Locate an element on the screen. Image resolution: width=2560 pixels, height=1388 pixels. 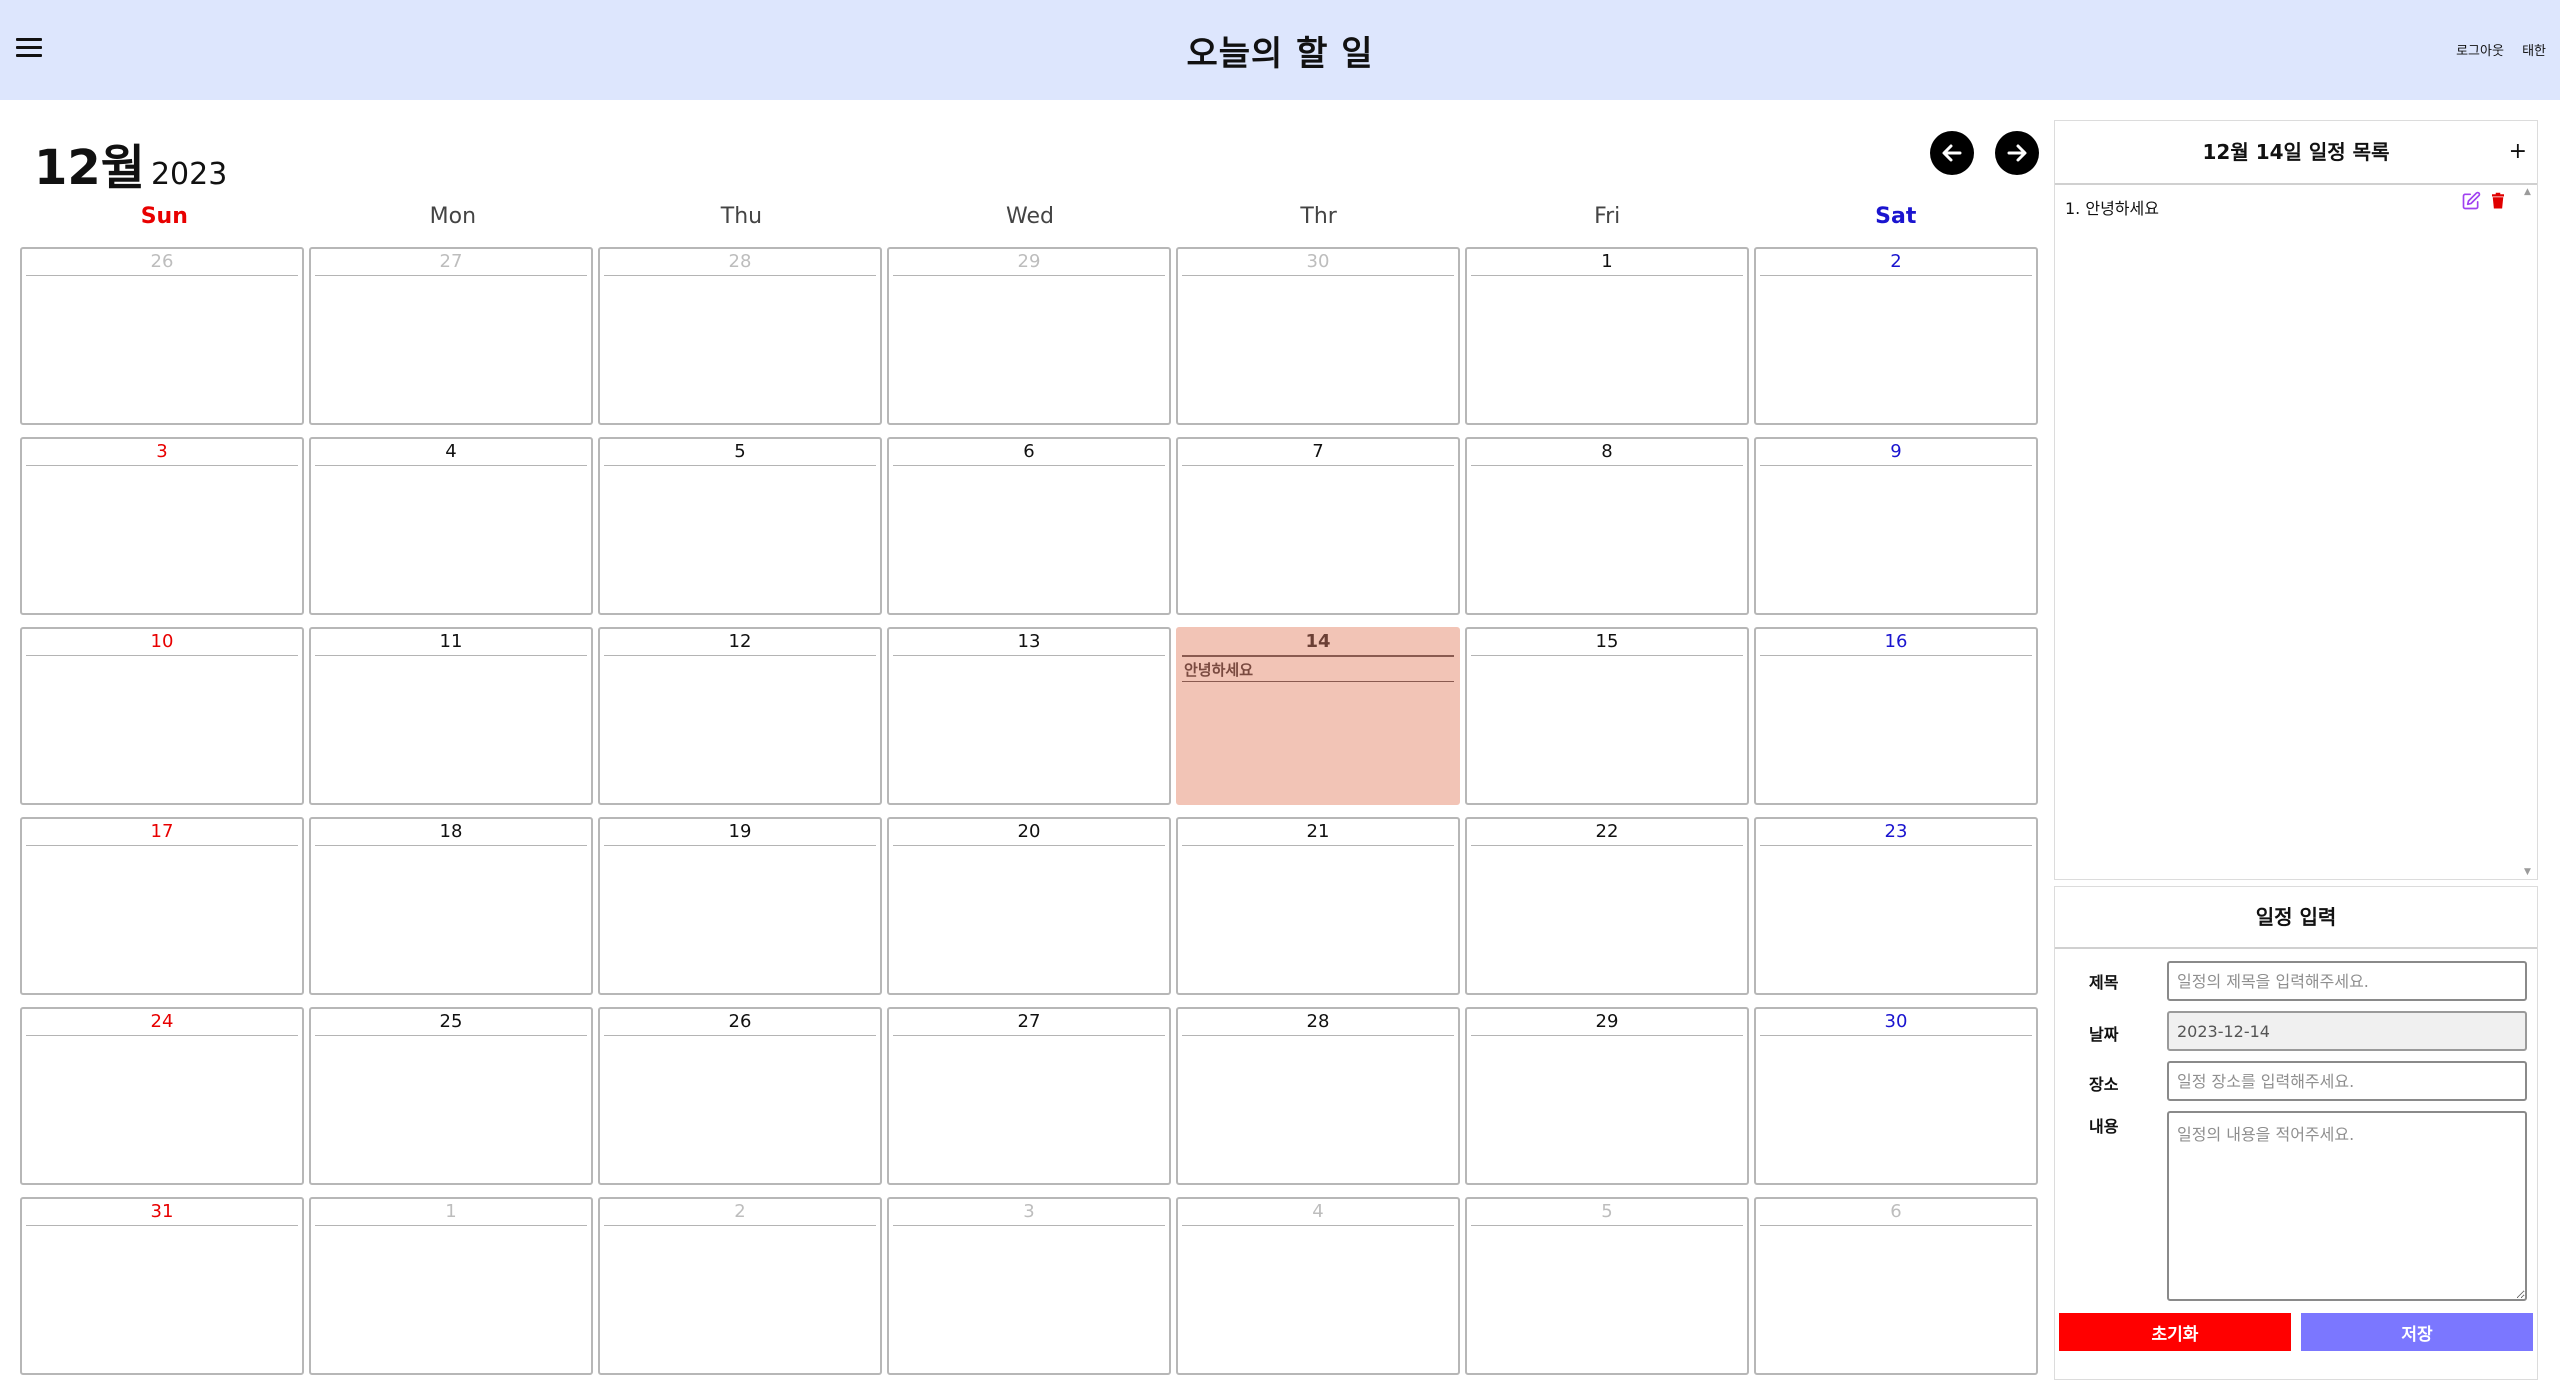
edit-icon is located at coordinates (2471, 201).